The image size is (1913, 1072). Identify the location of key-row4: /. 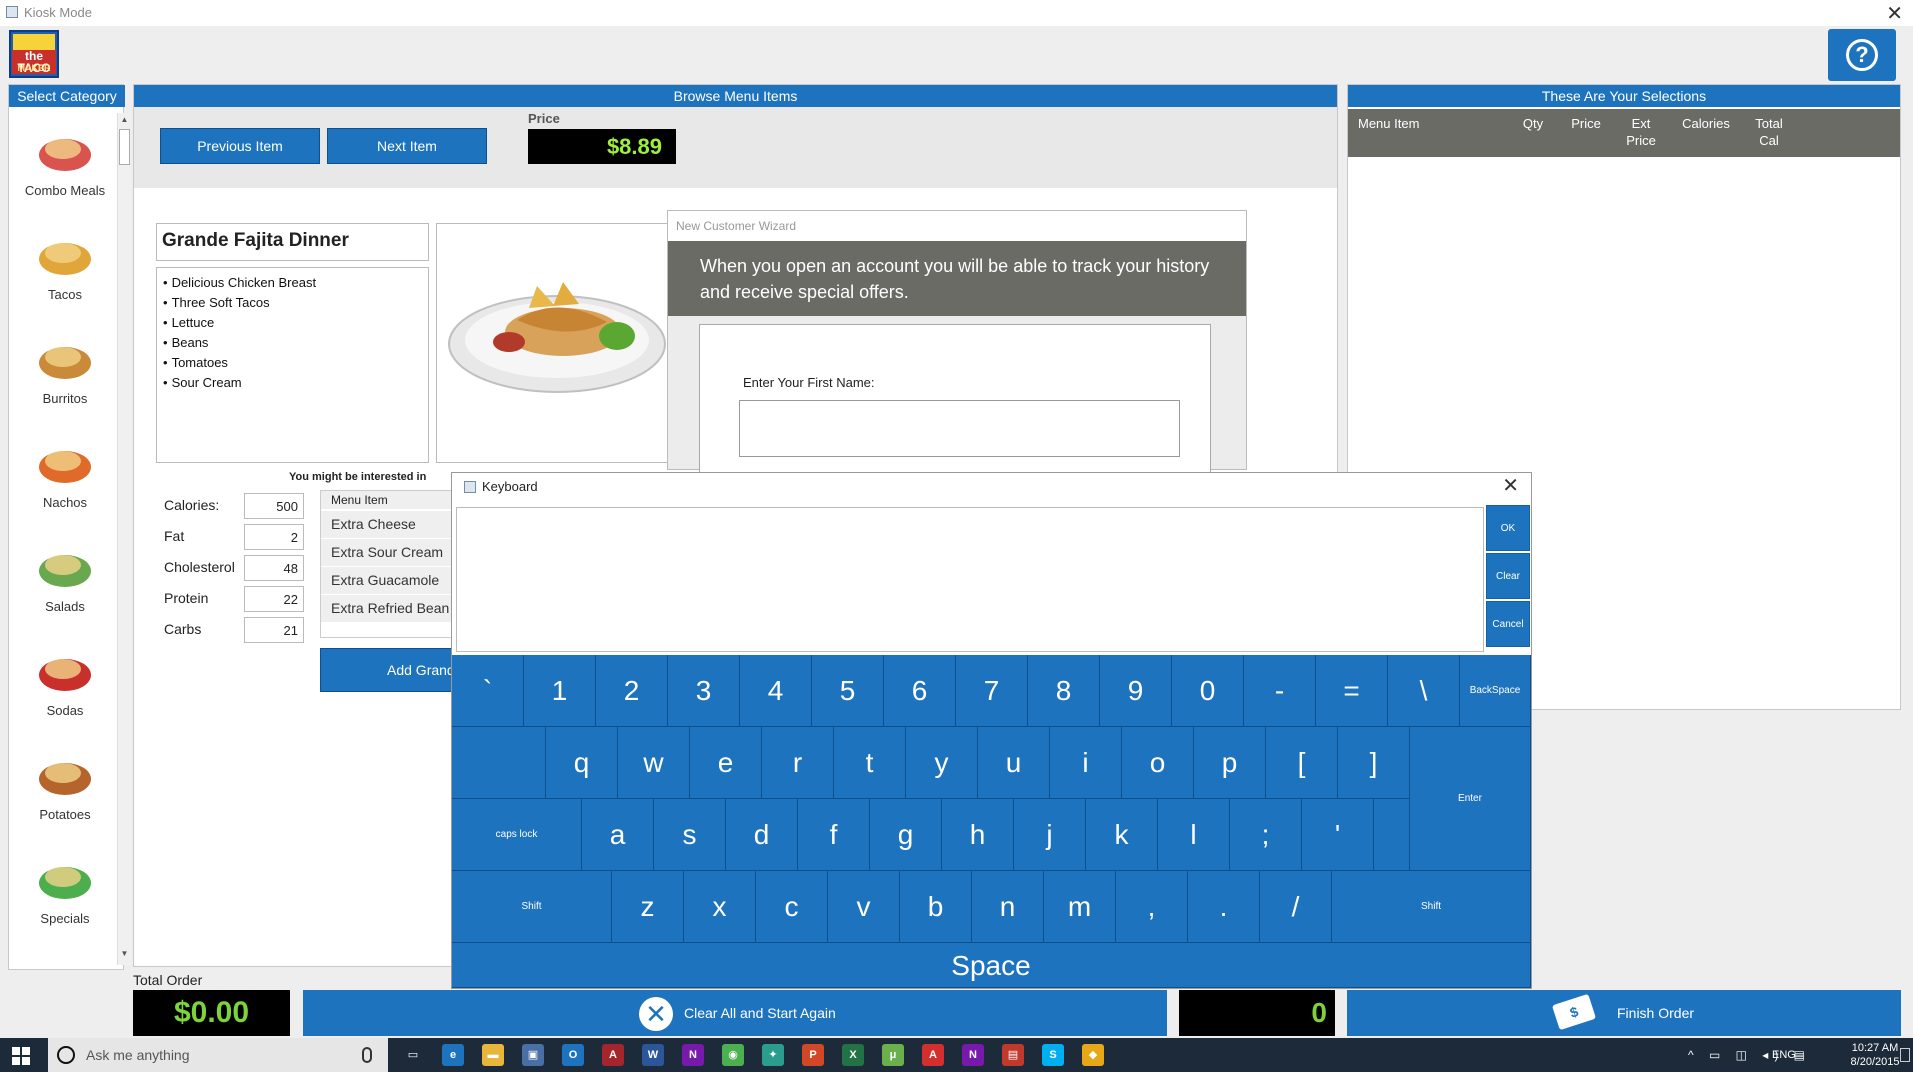
(1296, 907).